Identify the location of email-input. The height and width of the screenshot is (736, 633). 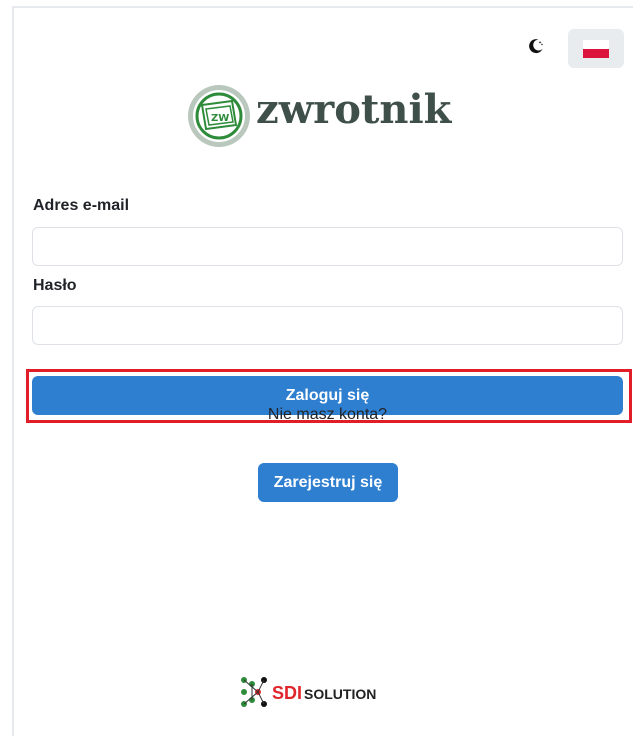
(327, 246).